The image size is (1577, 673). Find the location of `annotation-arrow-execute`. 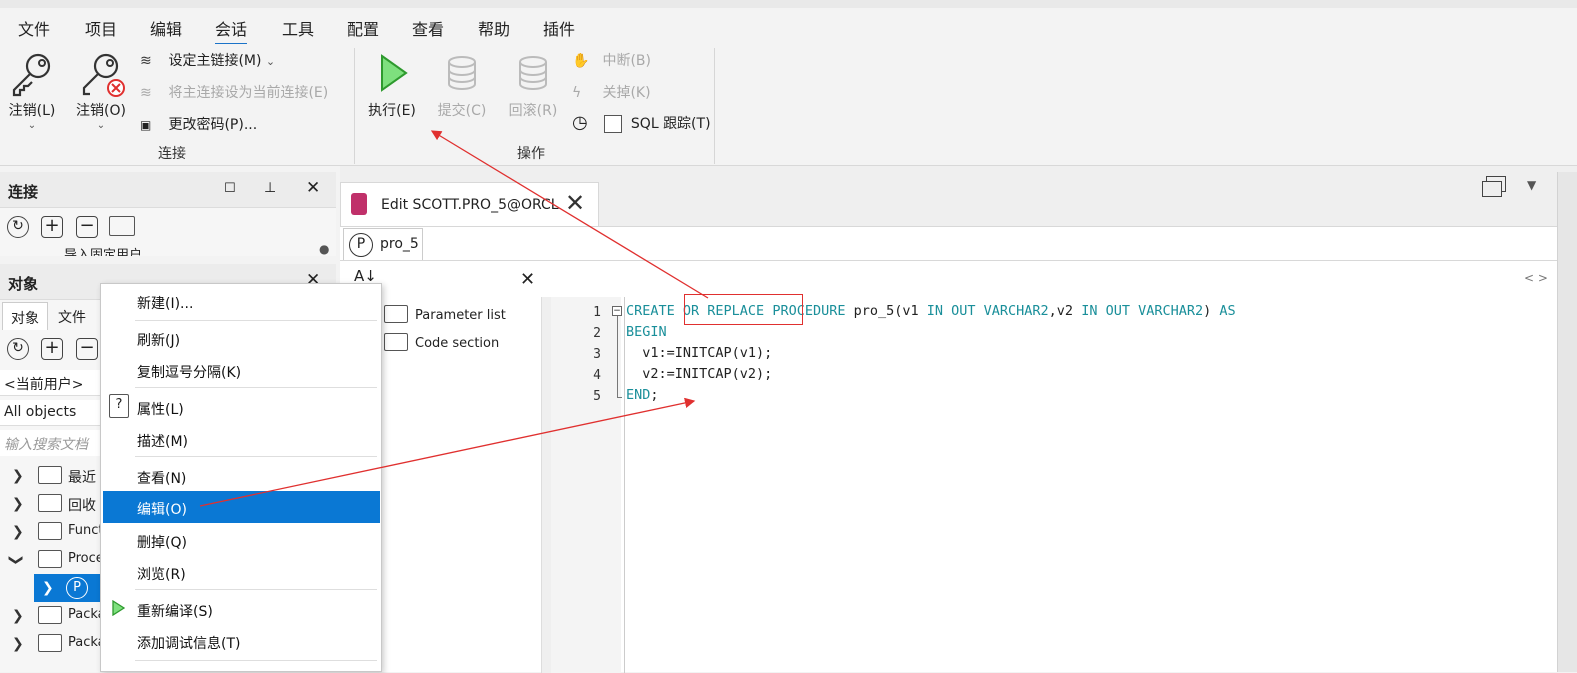

annotation-arrow-execute is located at coordinates (569, 214).